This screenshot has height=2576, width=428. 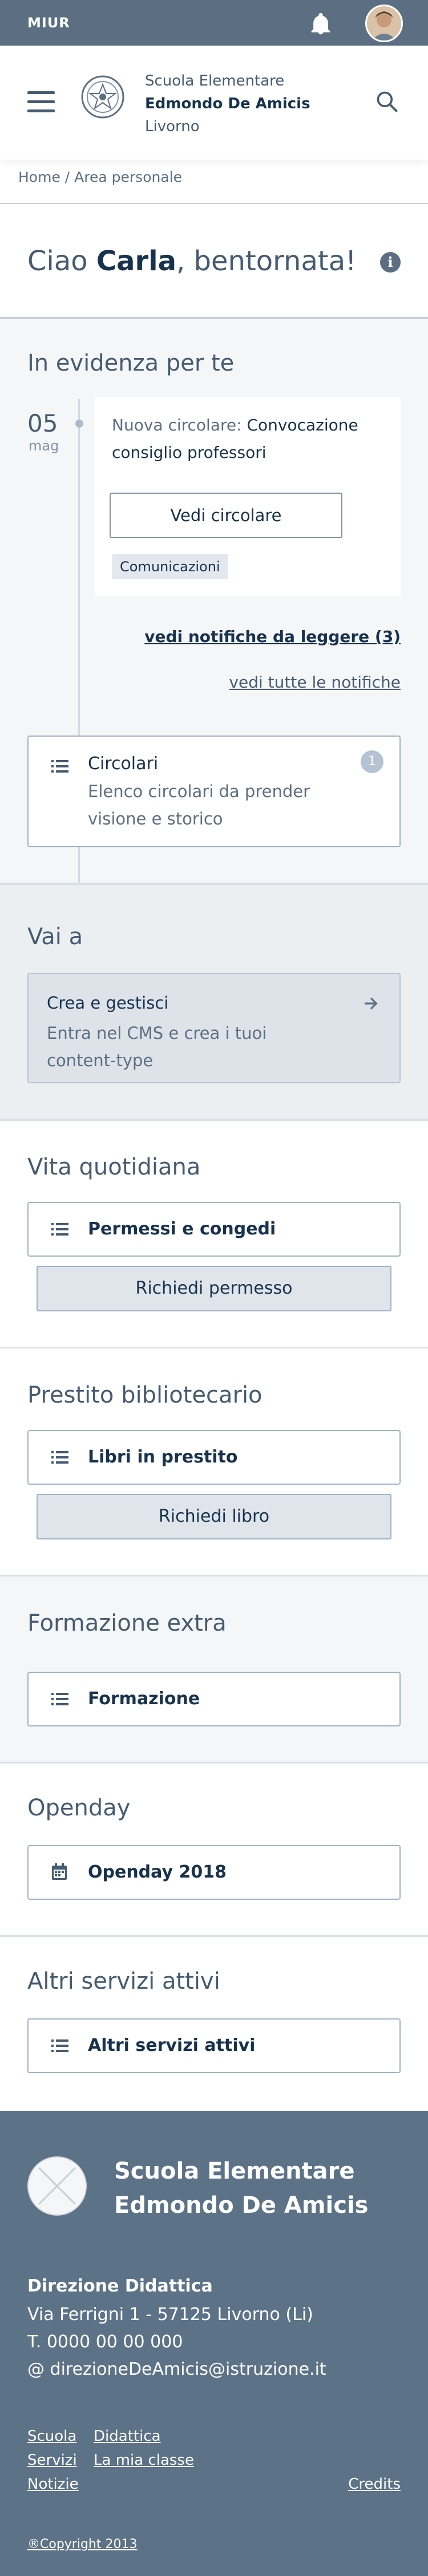 What do you see at coordinates (170, 2315) in the screenshot?
I see `footer-address: Via Ferrigni 1 - 57125 Livorno (Li)` at bounding box center [170, 2315].